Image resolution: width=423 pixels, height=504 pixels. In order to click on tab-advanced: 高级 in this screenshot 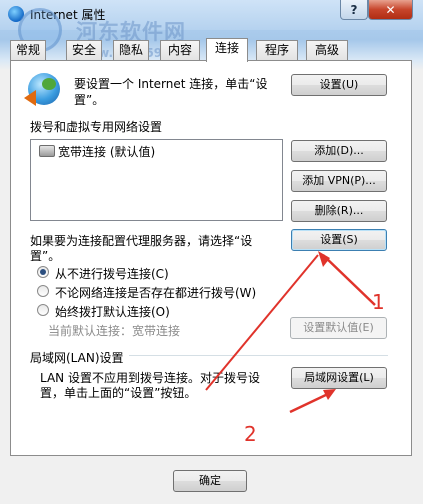, I will do `click(327, 50)`.